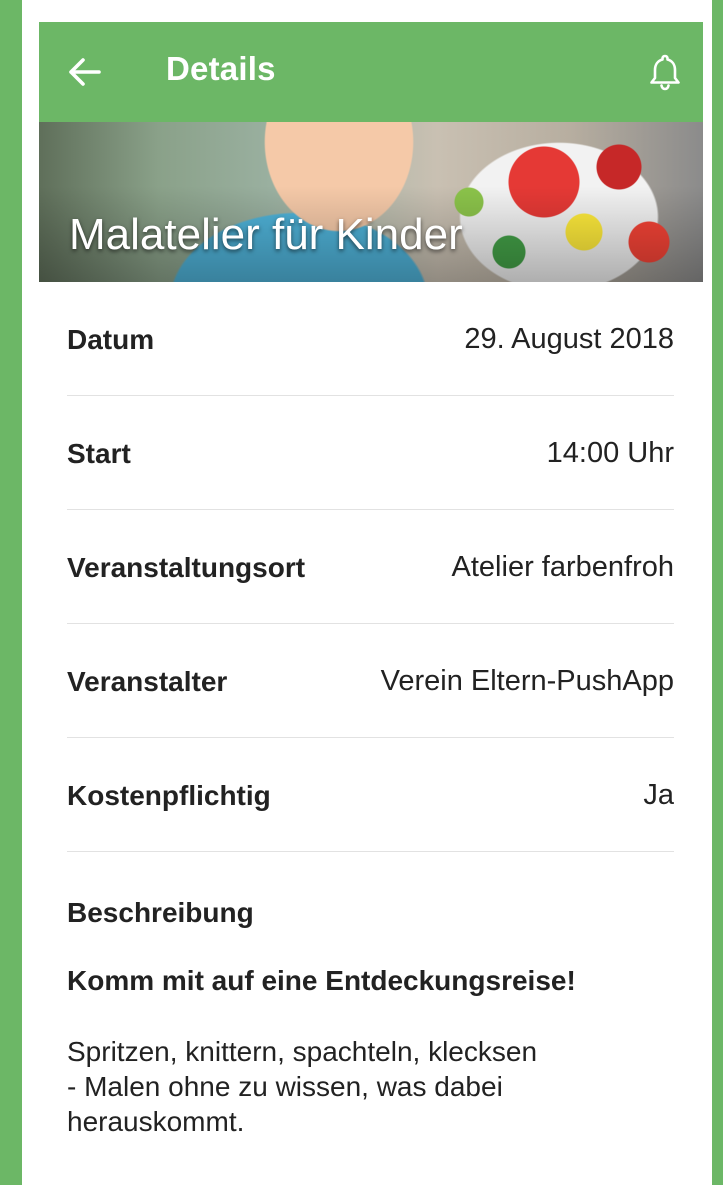 Image resolution: width=723 pixels, height=1185 pixels. Describe the element at coordinates (370, 681) in the screenshot. I see `detail-row-veranstalter: Veranstalter Verein Eltern-PushApp` at that location.